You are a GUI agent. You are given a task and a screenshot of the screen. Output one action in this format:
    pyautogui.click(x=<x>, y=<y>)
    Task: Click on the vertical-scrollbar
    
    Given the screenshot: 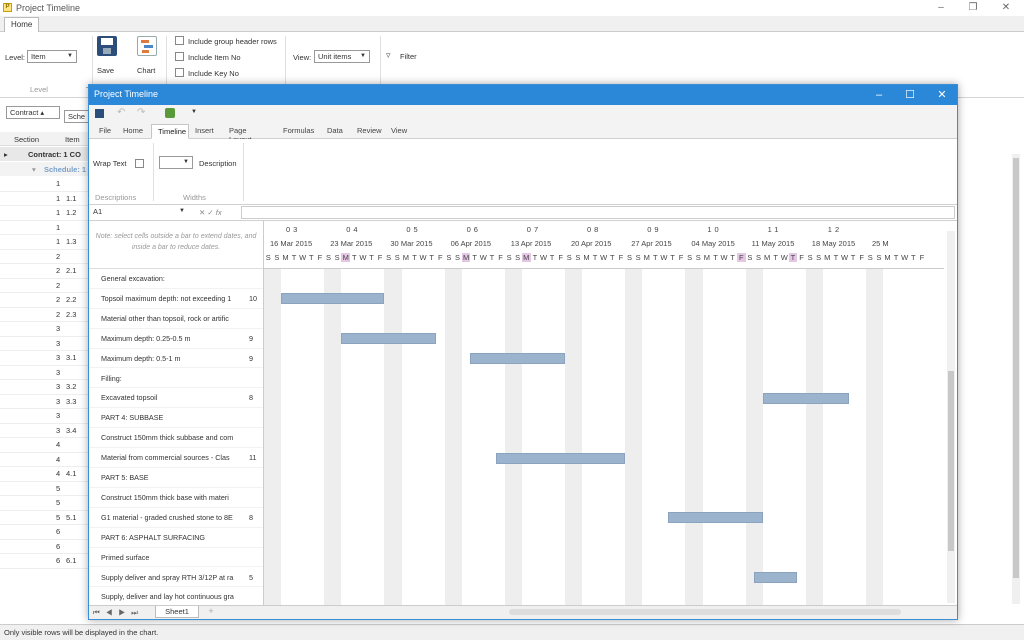 What is the action you would take?
    pyautogui.click(x=951, y=417)
    